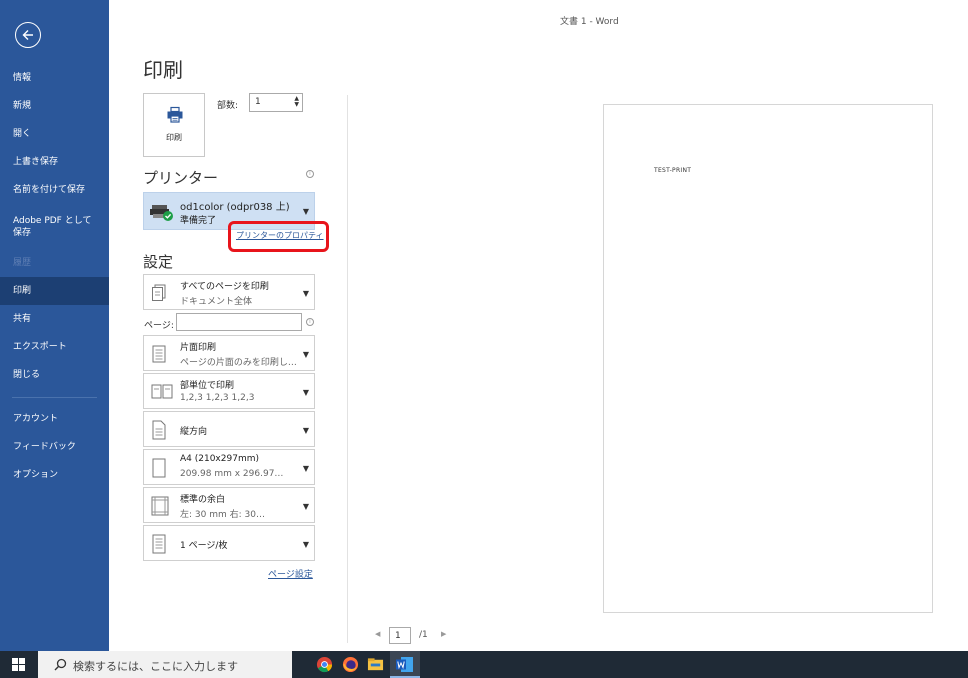  What do you see at coordinates (258, 102) in the screenshot?
I see `copies-value: 1` at bounding box center [258, 102].